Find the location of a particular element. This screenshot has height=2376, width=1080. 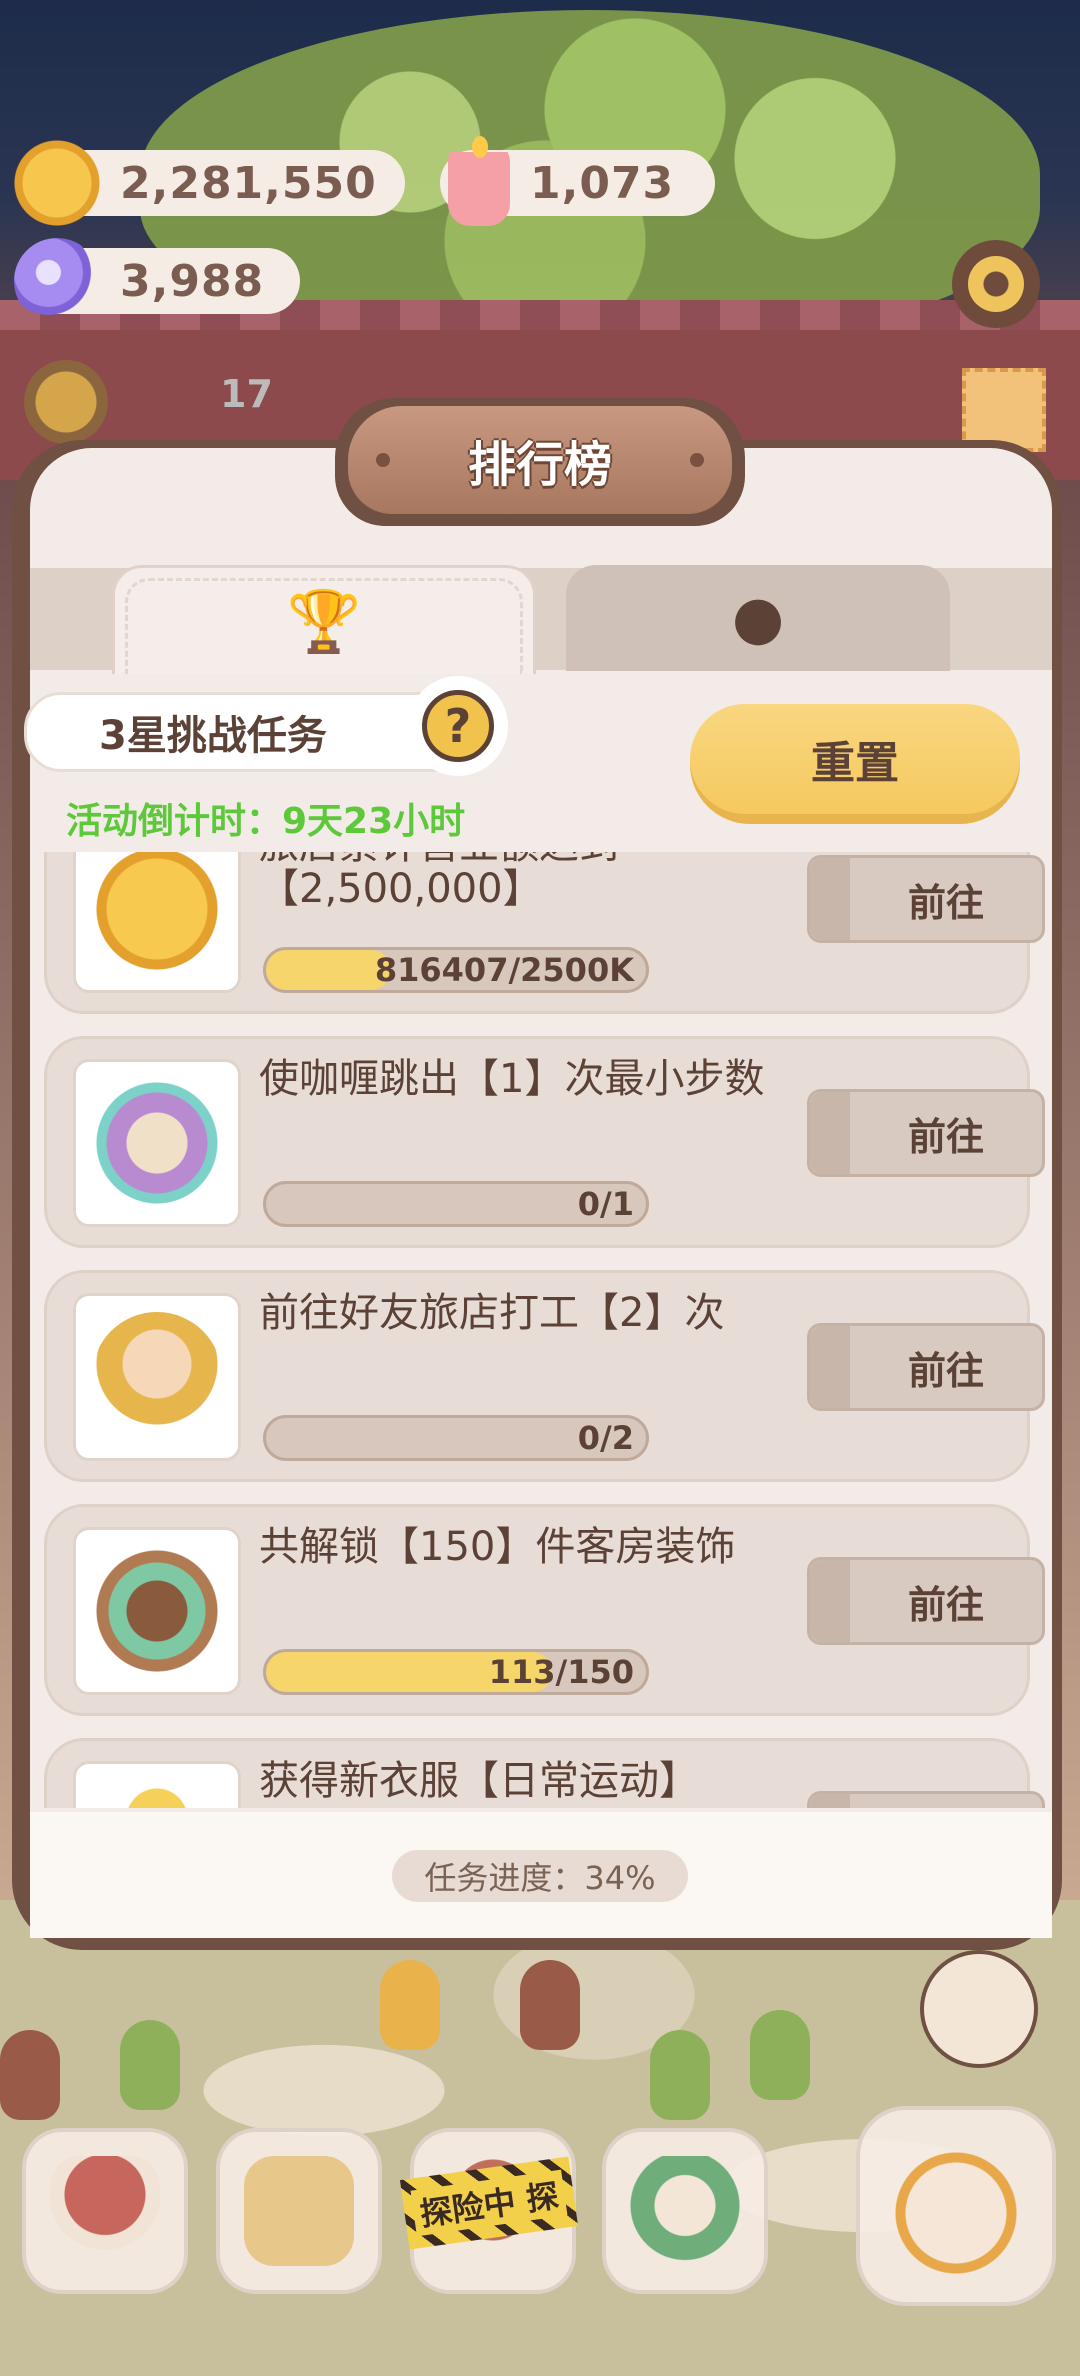

event-countdown: 活动倒计时：9天23小时 is located at coordinates (266, 821).